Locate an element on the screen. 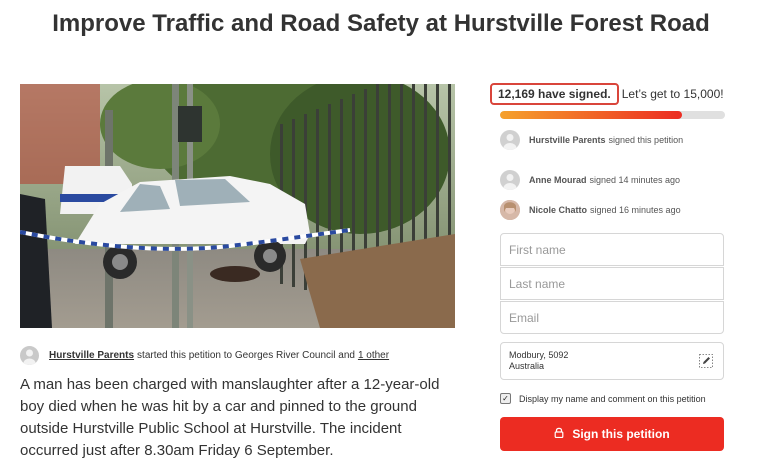  signer-name: Nicole Chatto is located at coordinates (558, 210).